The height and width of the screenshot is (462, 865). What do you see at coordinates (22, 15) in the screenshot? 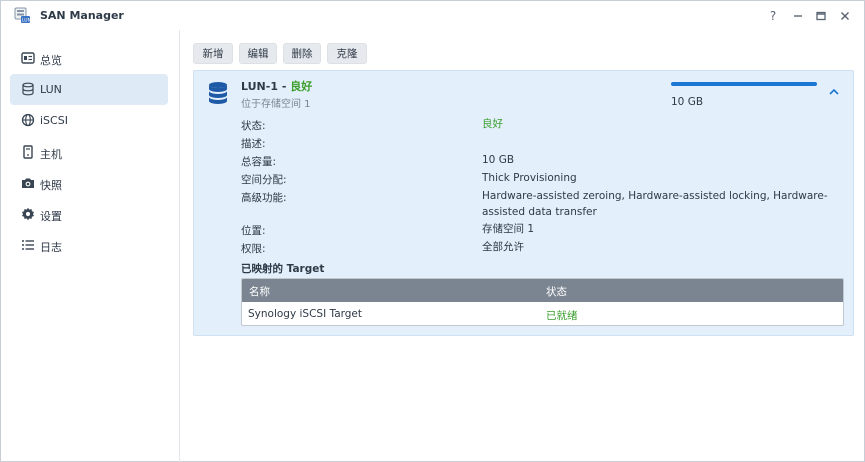
I see `san-manager-app-icon: LUN` at bounding box center [22, 15].